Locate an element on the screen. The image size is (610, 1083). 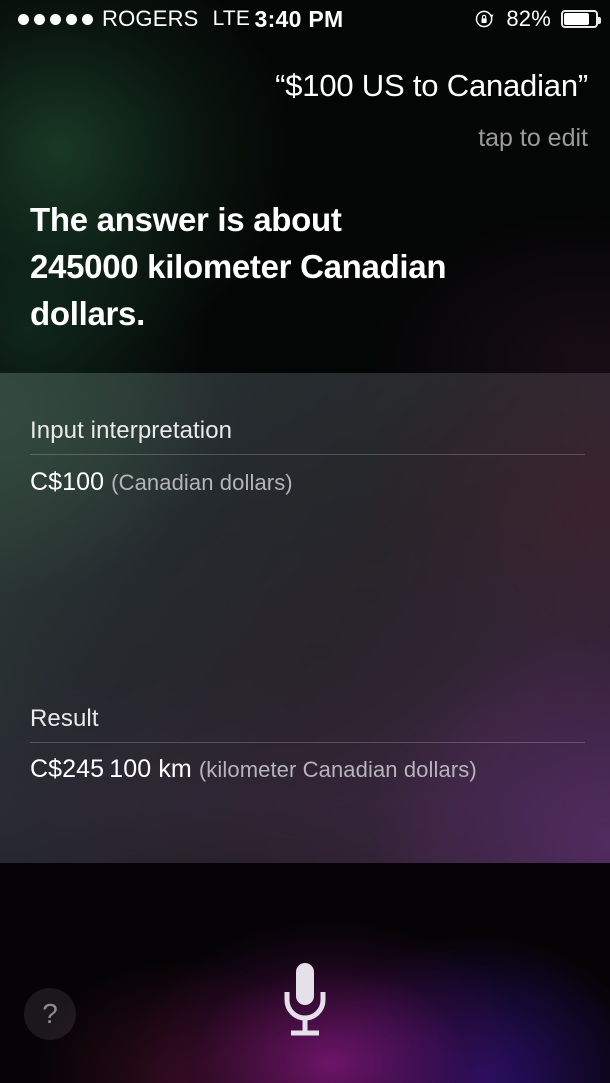
battery-fill is located at coordinates (577, 19).